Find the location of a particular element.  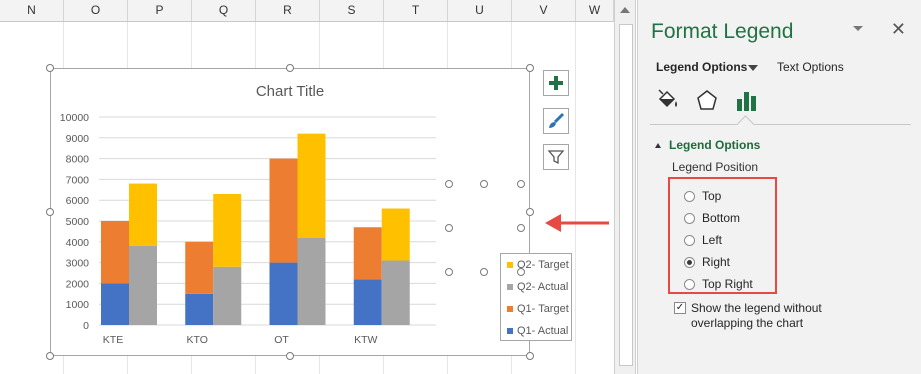

effects-pentagon-icon is located at coordinates (707, 101).